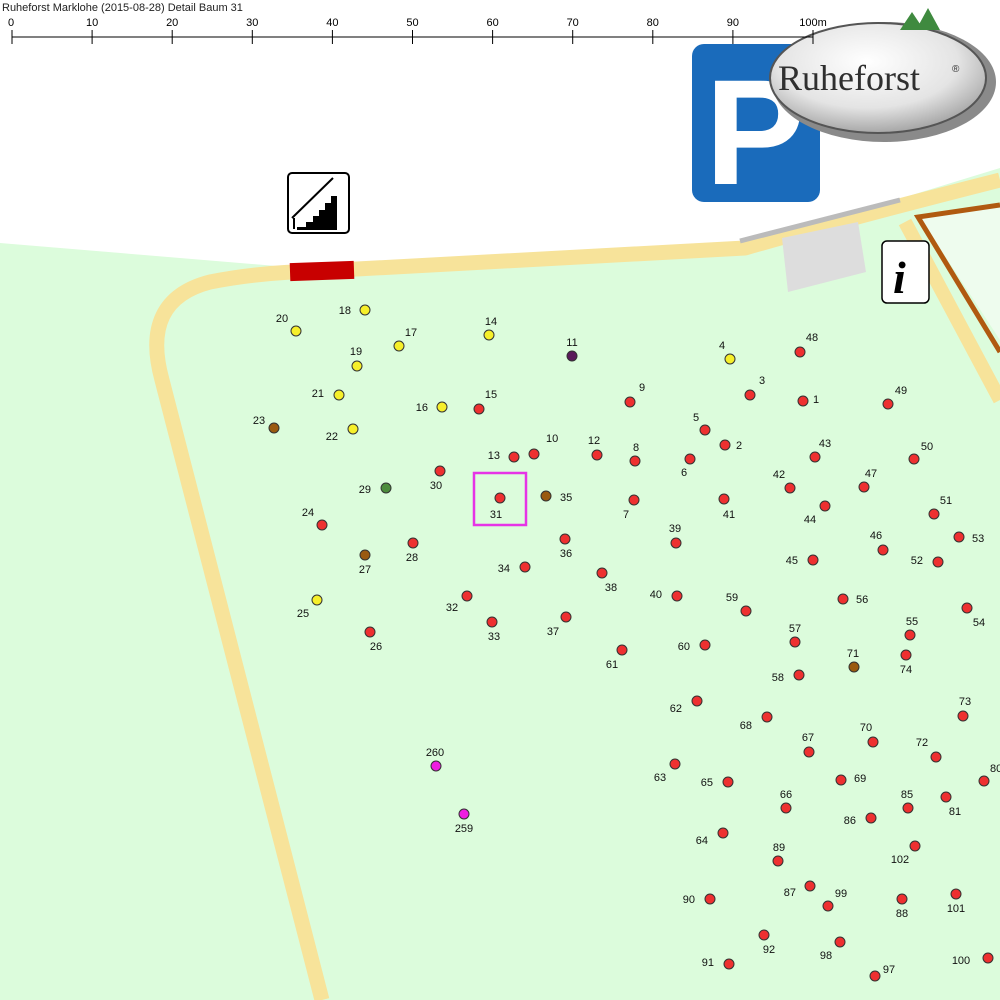 Image resolution: width=1000 pixels, height=1000 pixels. Describe the element at coordinates (656, 595) in the screenshot. I see `tree-label-40: 40` at that location.